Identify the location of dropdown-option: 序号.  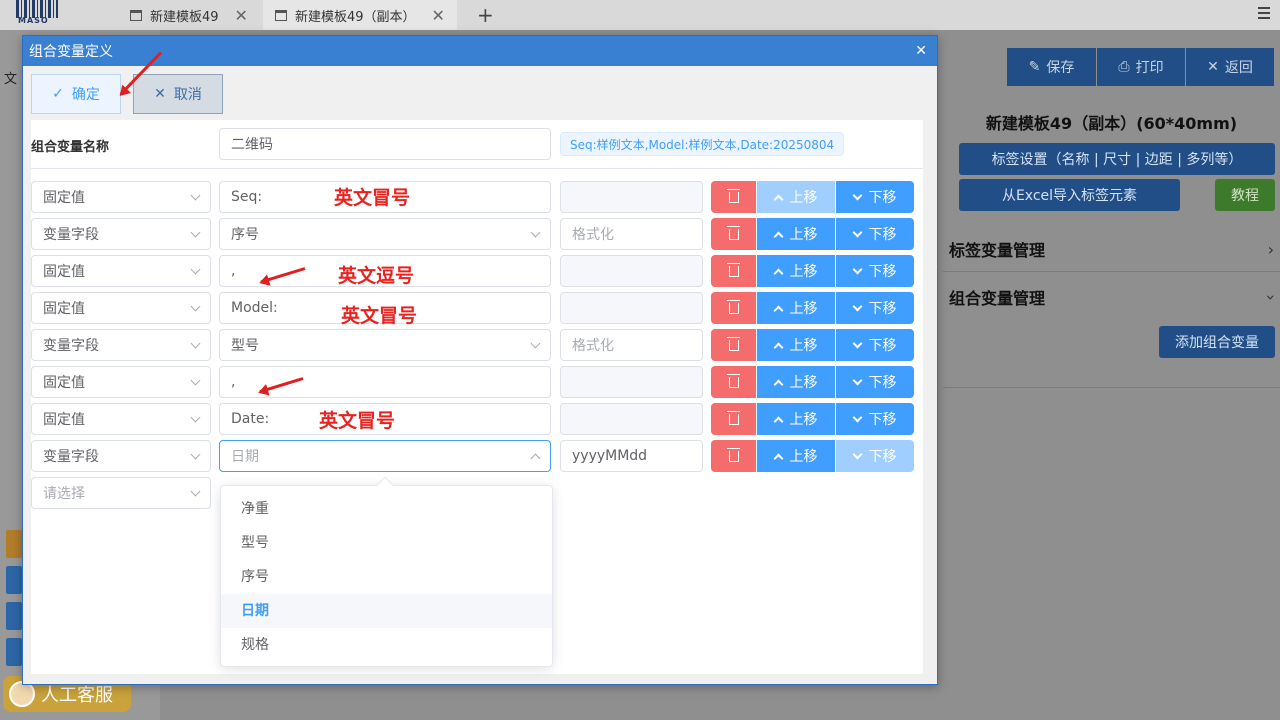
(386, 577).